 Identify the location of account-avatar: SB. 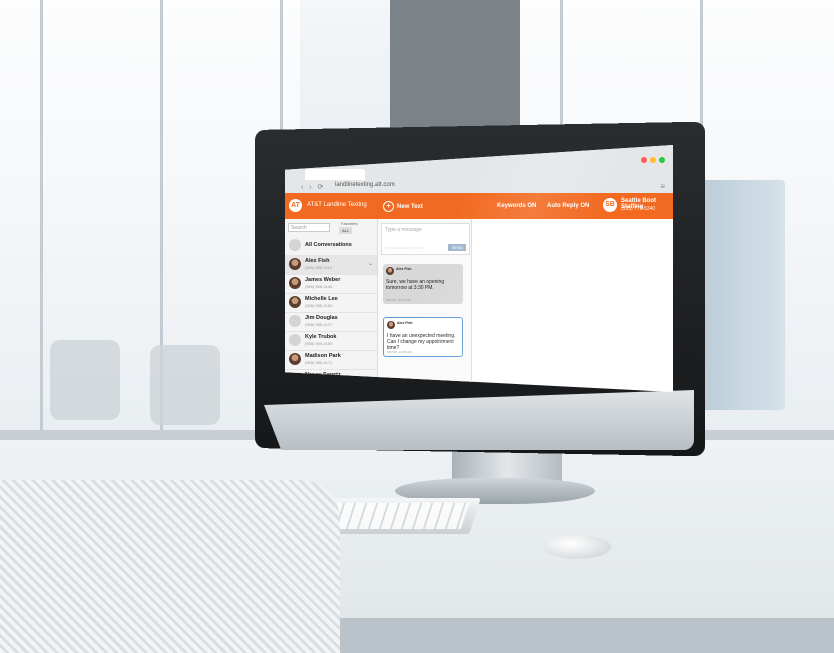
(610, 205).